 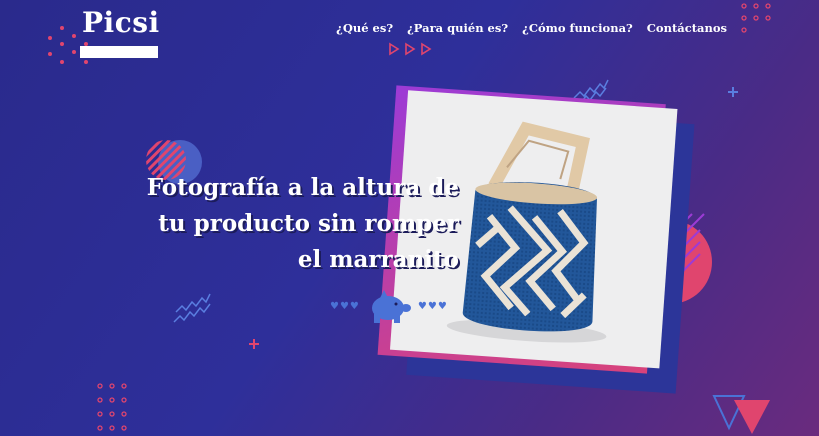 What do you see at coordinates (378, 259) in the screenshot?
I see `hero-title-line-3: el marranito` at bounding box center [378, 259].